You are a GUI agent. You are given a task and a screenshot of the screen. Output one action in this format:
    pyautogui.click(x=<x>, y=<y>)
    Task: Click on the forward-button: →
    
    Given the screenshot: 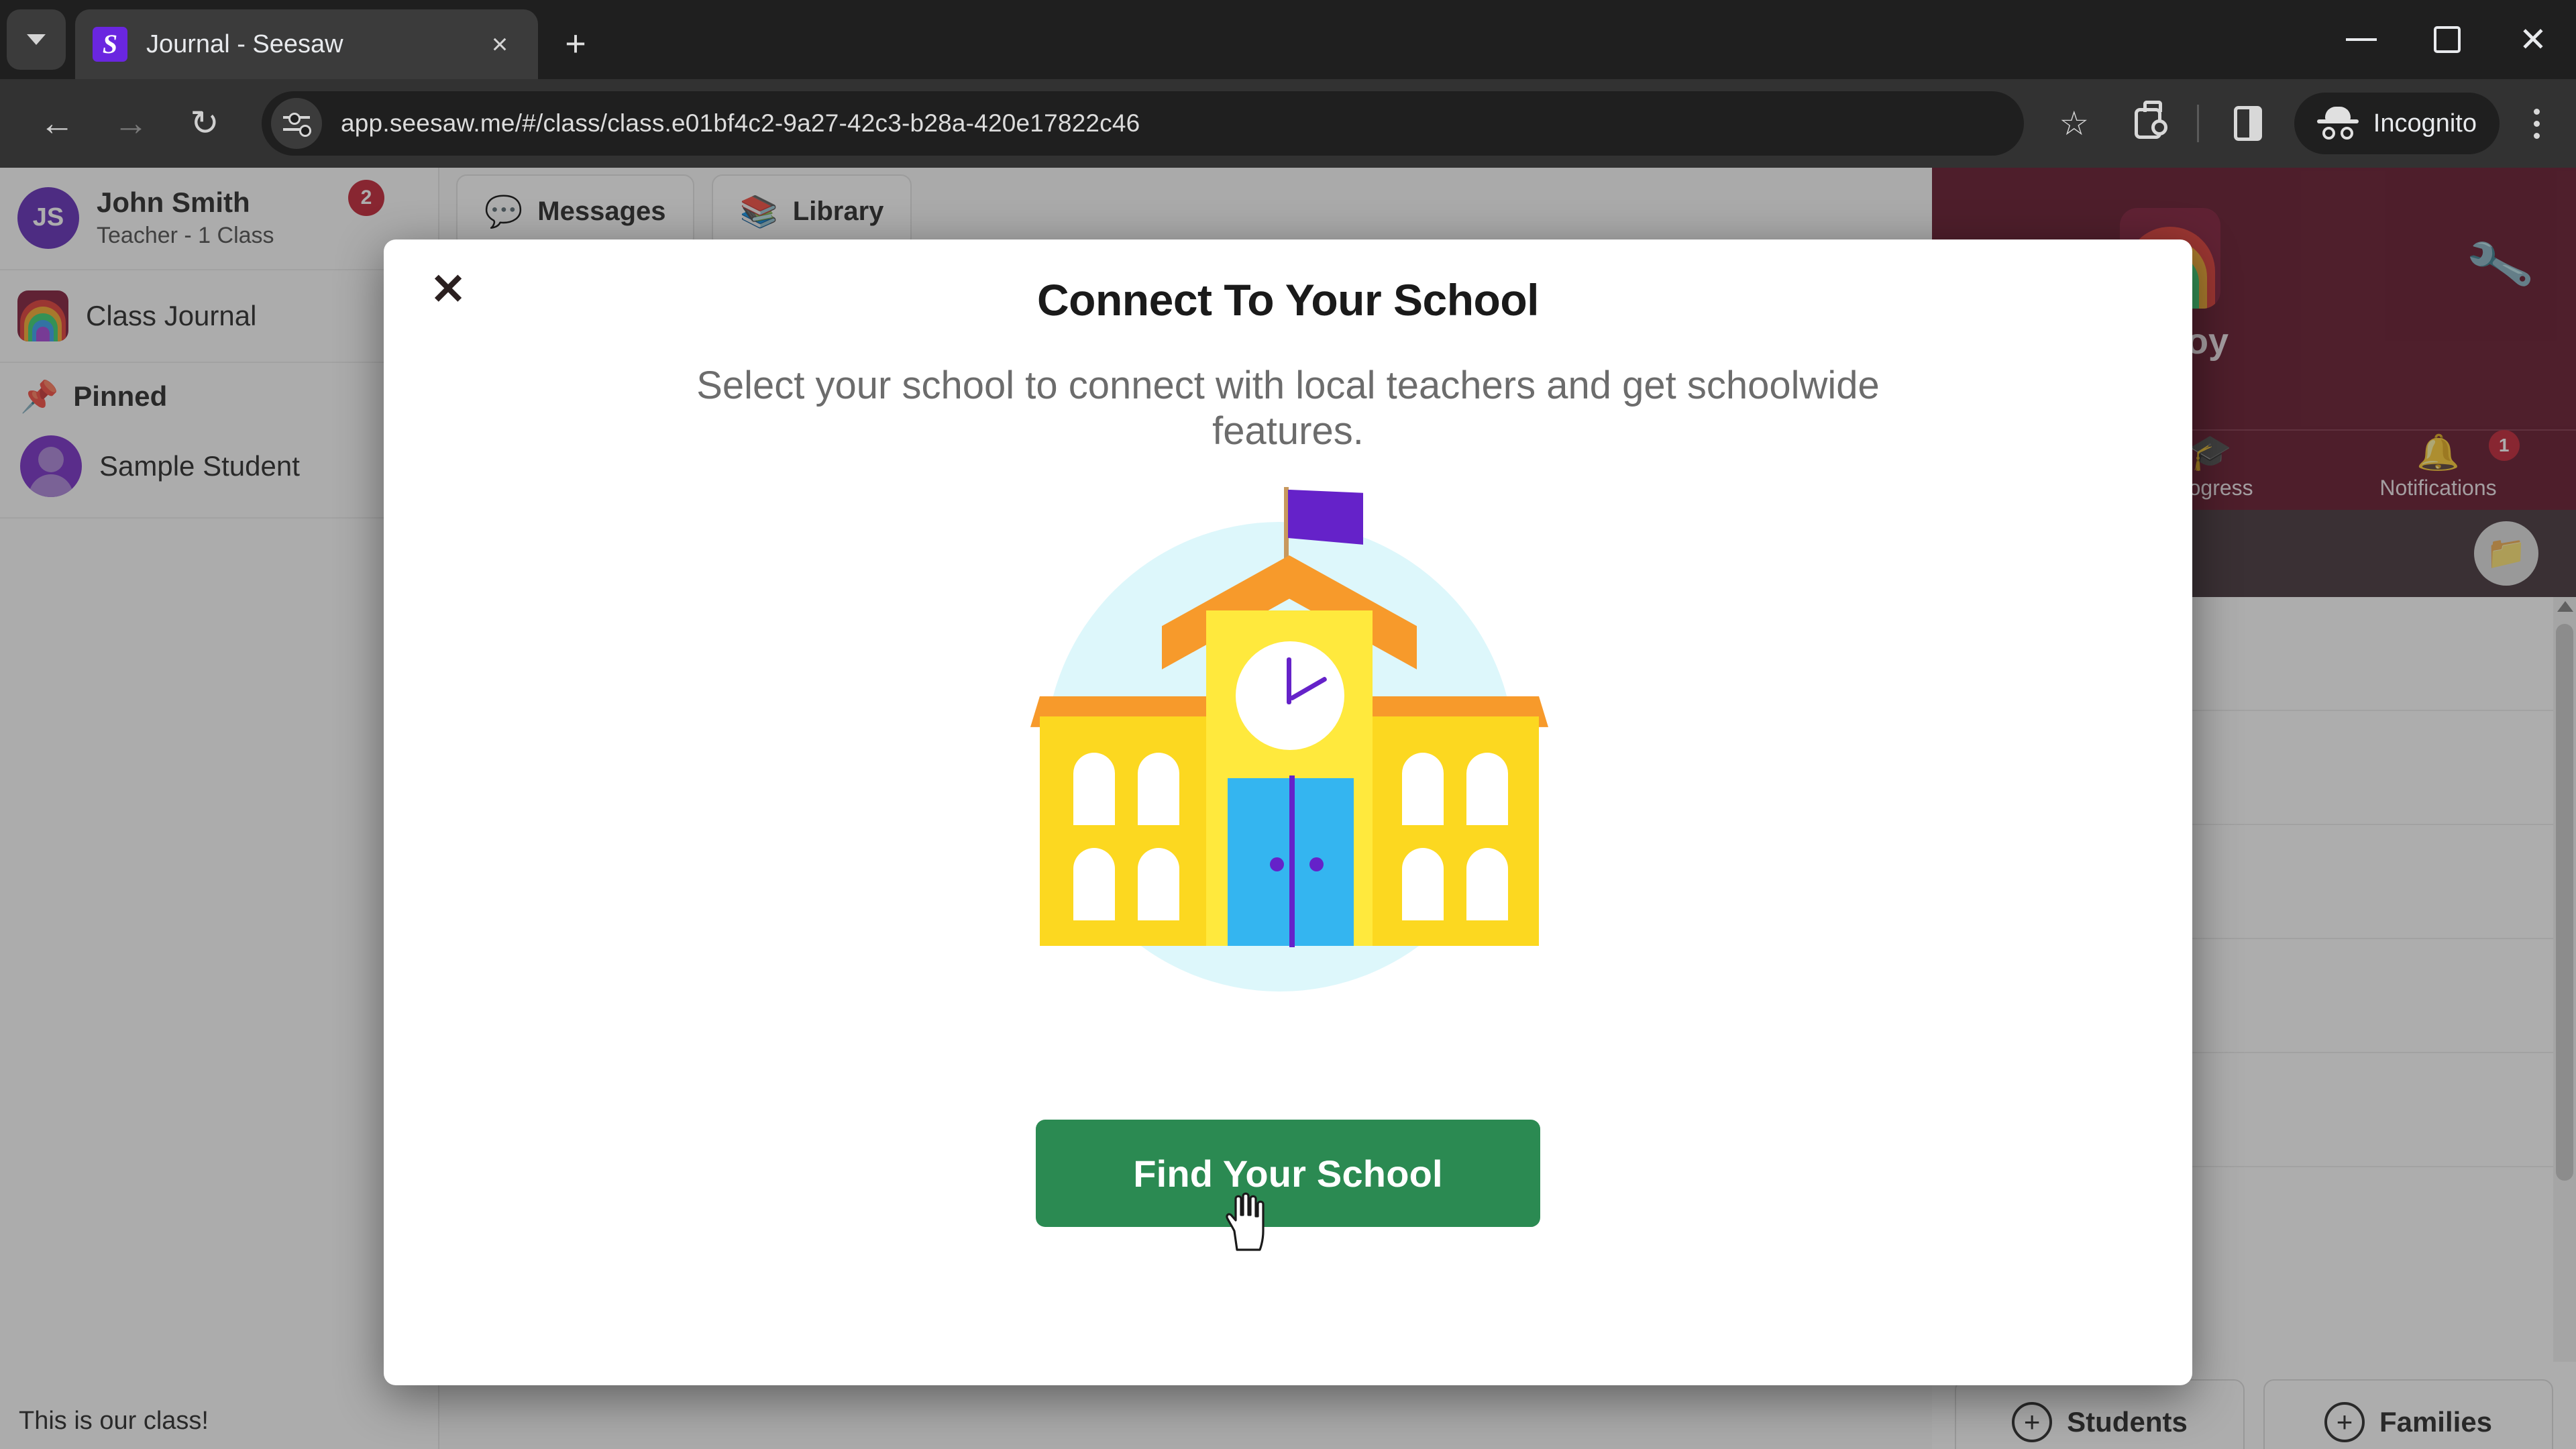 What is the action you would take?
    pyautogui.click(x=131, y=123)
    